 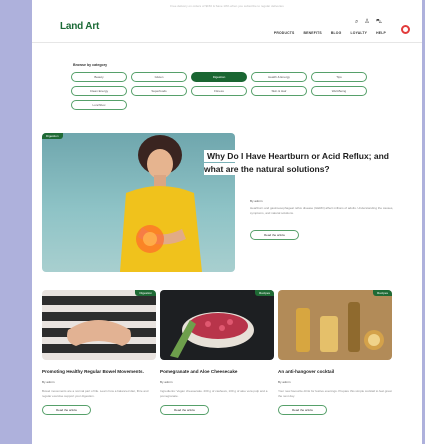 I want to click on hero-read-button: Read the article, so click(x=274, y=235).